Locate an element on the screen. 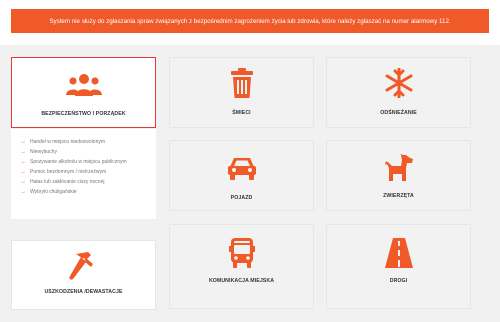  category-label: ŚMIECI is located at coordinates (241, 113).